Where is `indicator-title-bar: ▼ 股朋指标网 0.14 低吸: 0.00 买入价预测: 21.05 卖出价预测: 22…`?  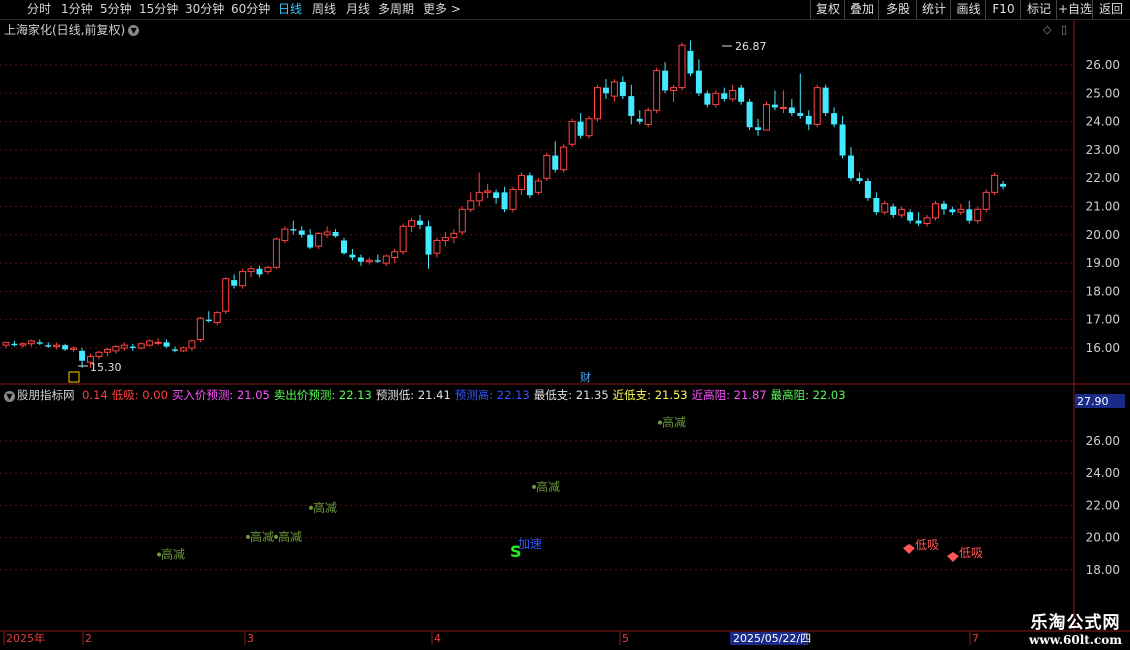 indicator-title-bar: ▼ 股朋指标网 0.14 低吸: 0.00 买入价预测: 21.05 卖出价预测: 22… is located at coordinates (427, 395).